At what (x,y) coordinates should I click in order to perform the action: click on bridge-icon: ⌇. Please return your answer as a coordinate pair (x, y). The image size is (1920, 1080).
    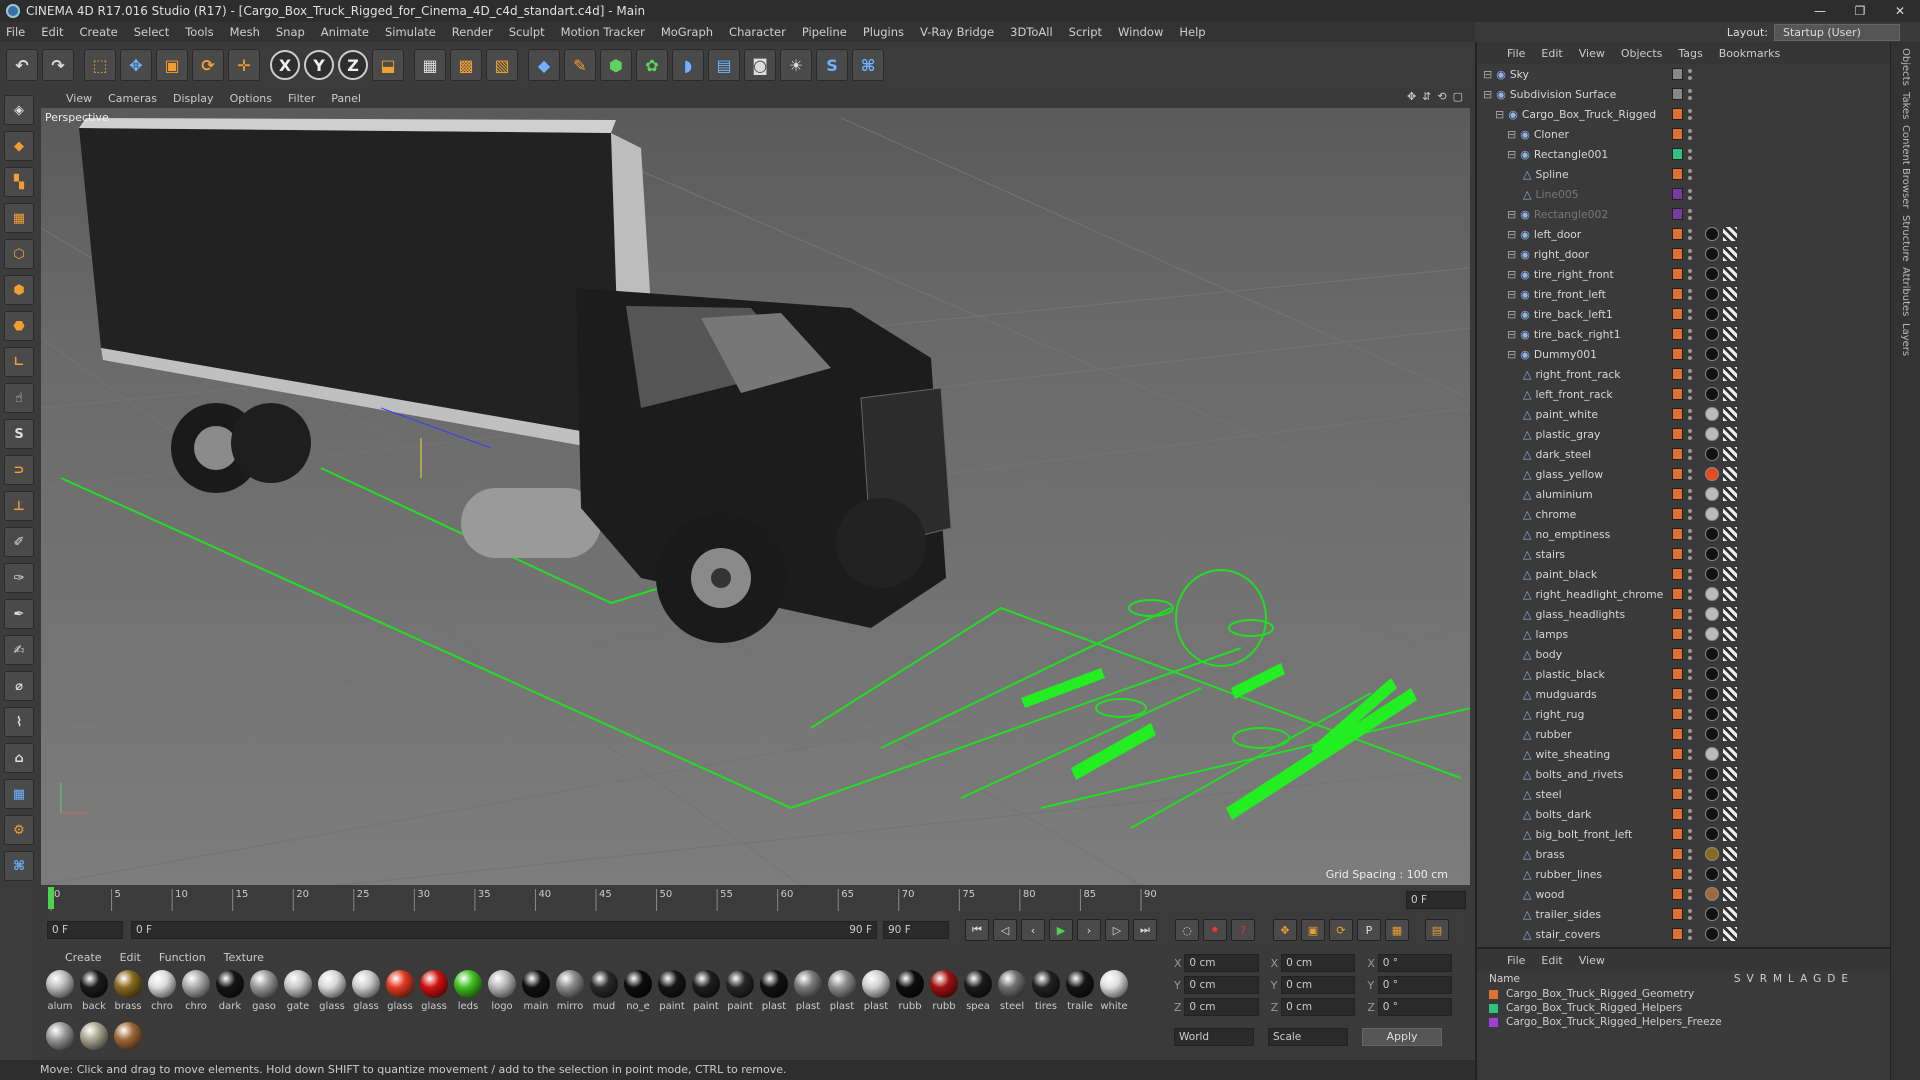
    Looking at the image, I should click on (19, 722).